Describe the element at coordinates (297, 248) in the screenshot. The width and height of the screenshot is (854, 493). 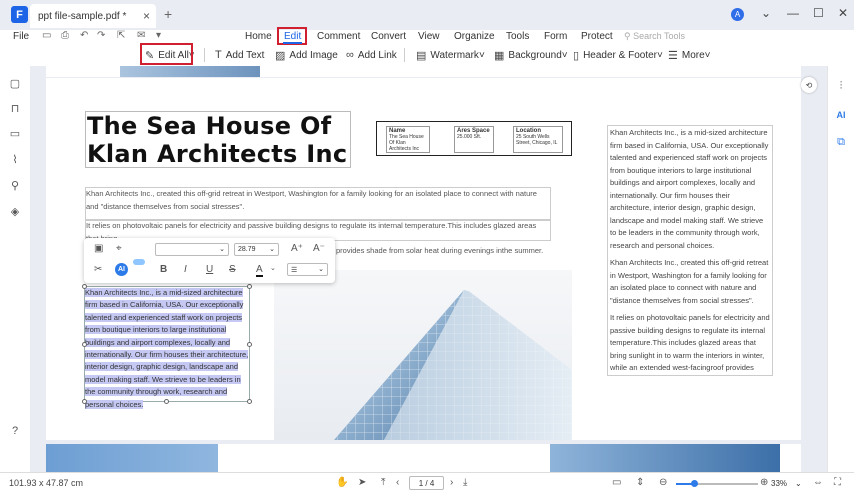
I see `increase-font-icon: A⁺` at that location.